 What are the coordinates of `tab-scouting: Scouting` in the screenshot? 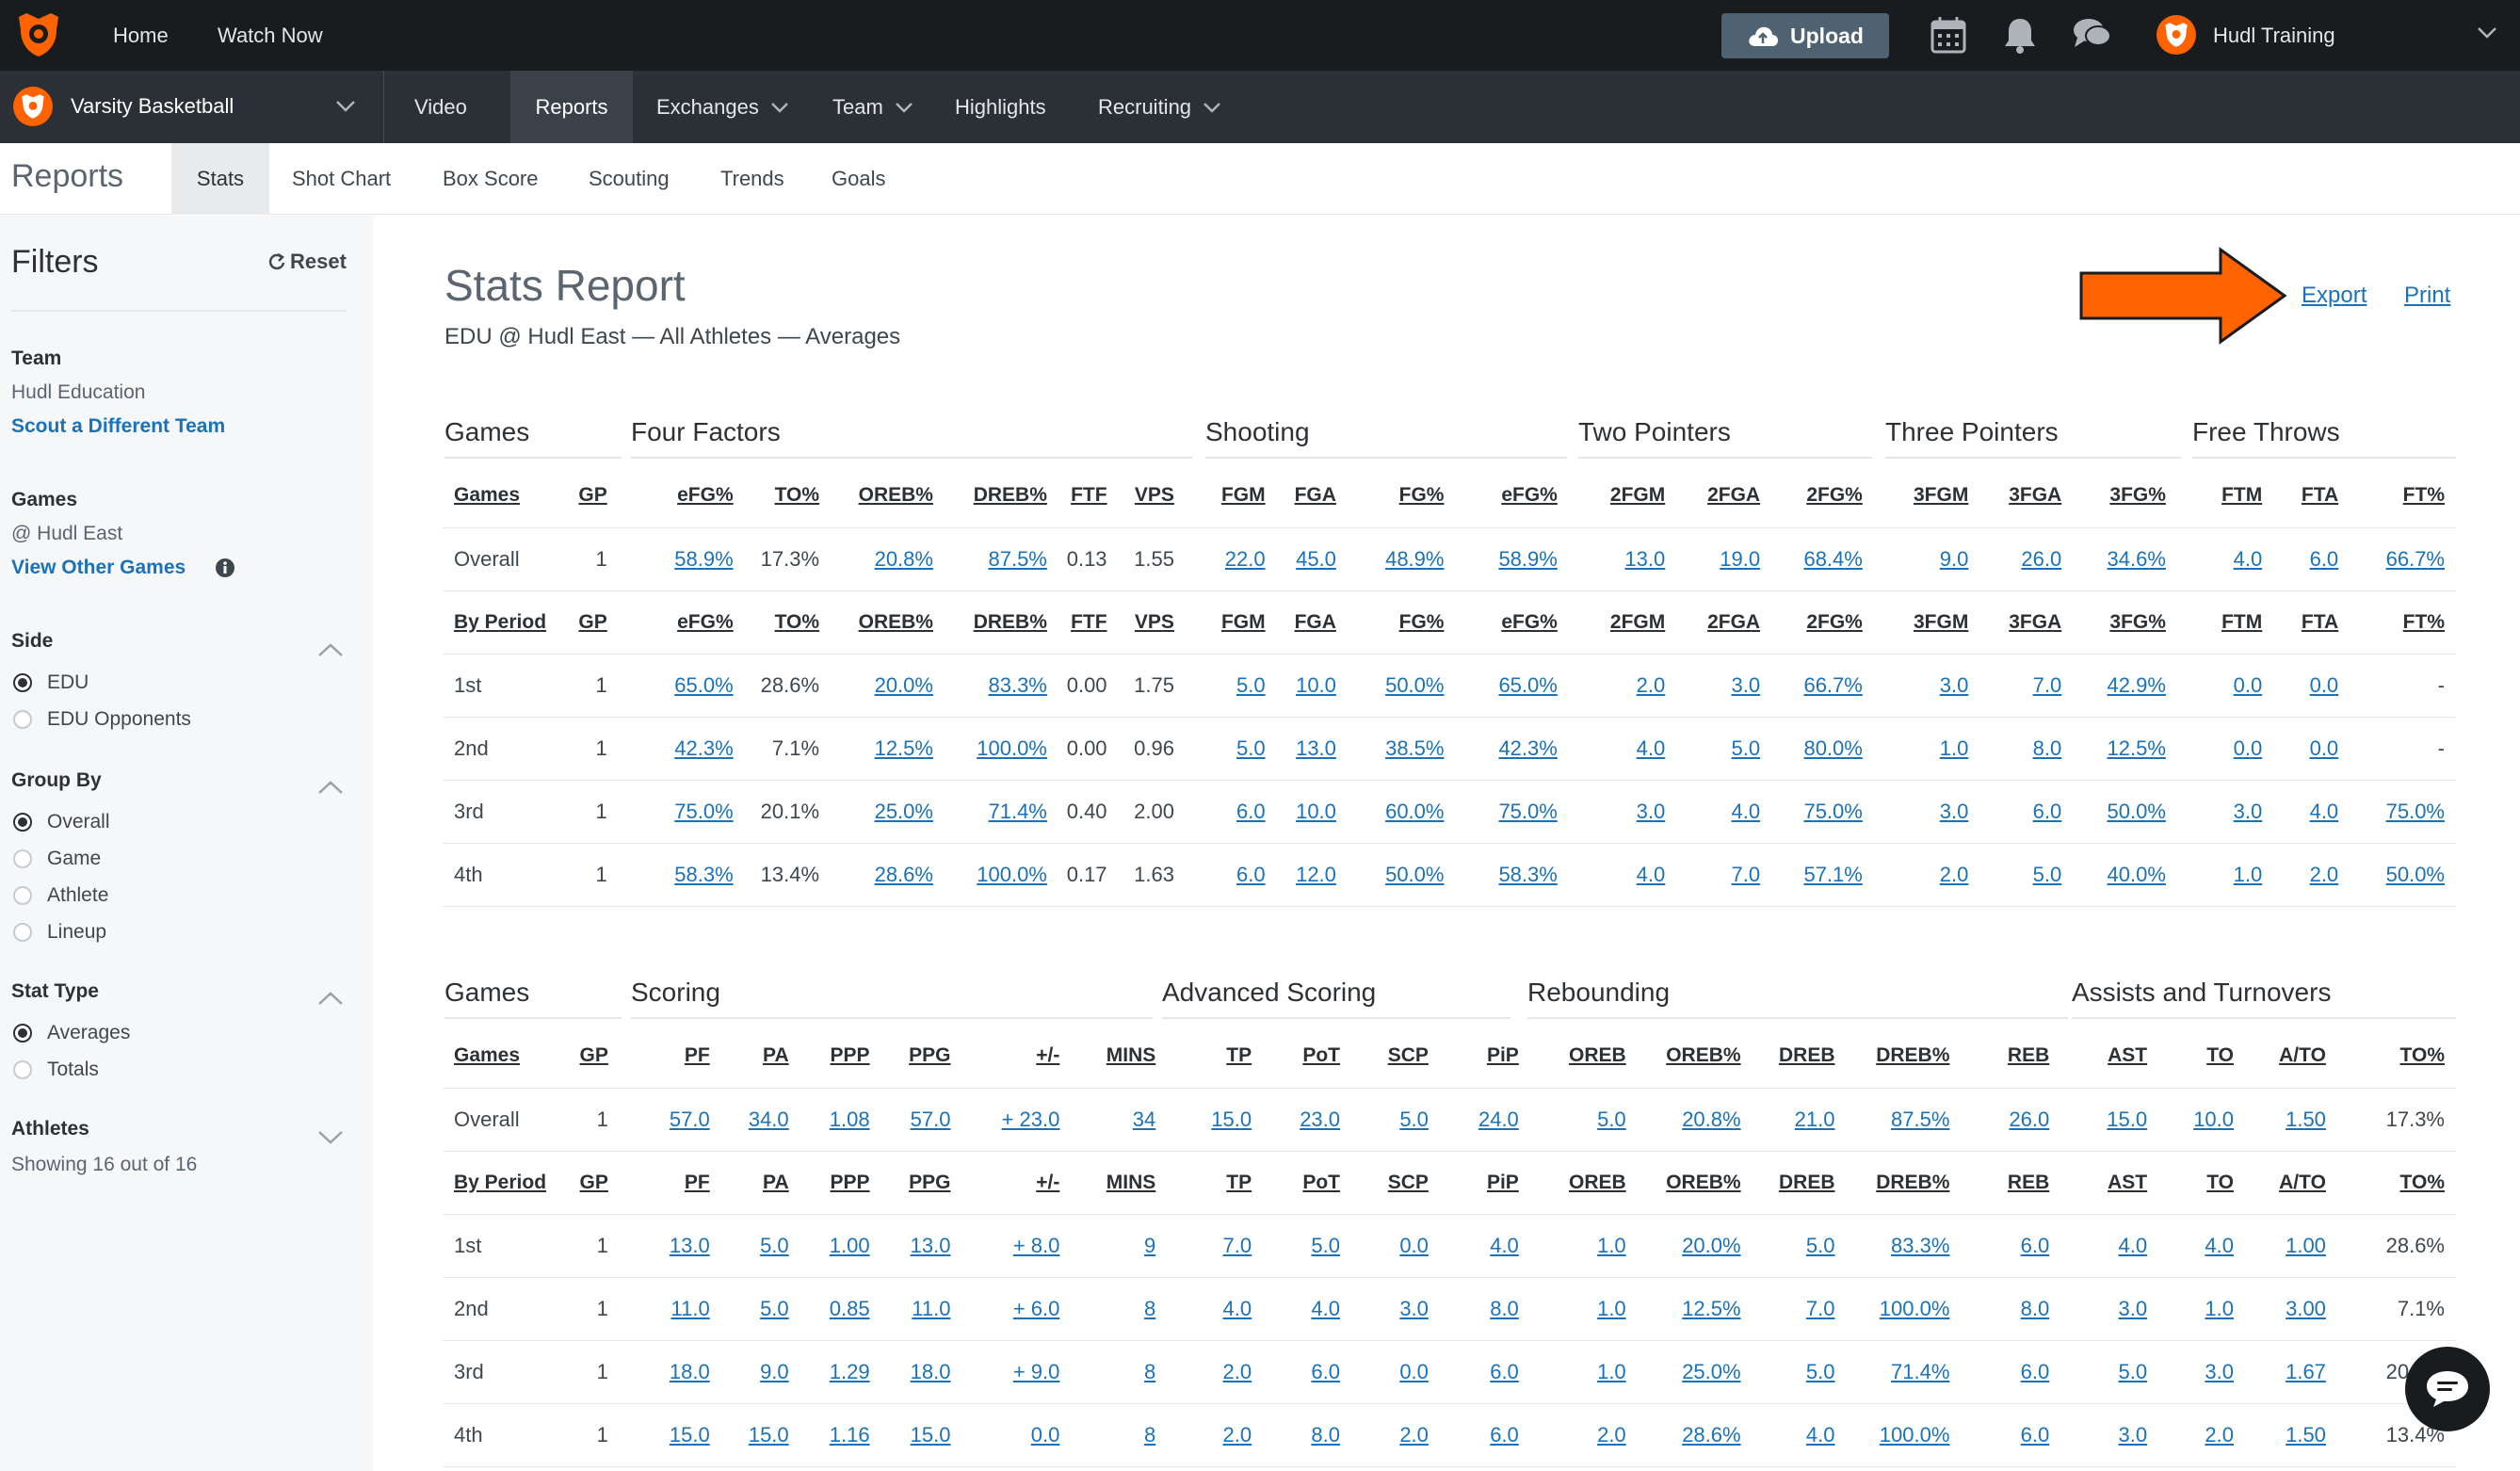 It's located at (629, 179).